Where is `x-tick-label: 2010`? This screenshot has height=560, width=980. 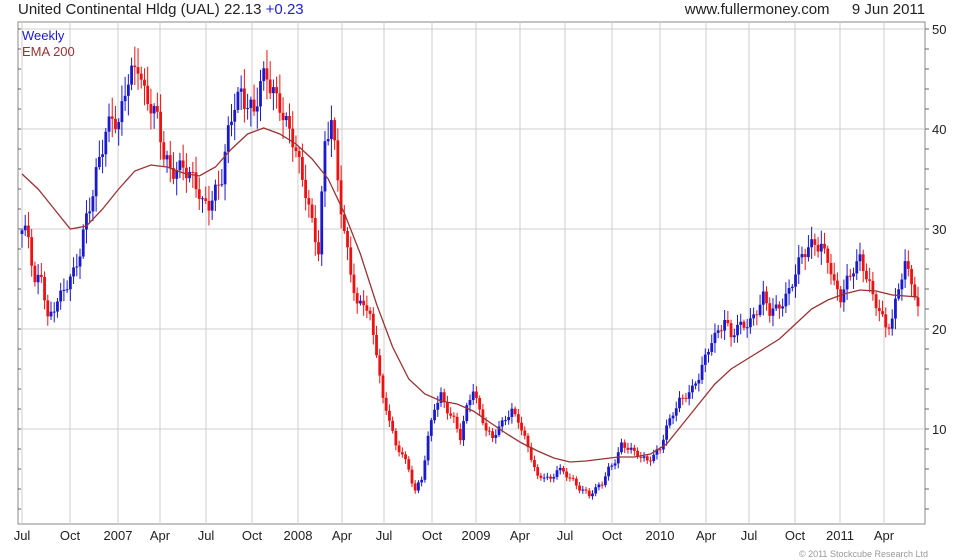
x-tick-label: 2010 is located at coordinates (660, 535).